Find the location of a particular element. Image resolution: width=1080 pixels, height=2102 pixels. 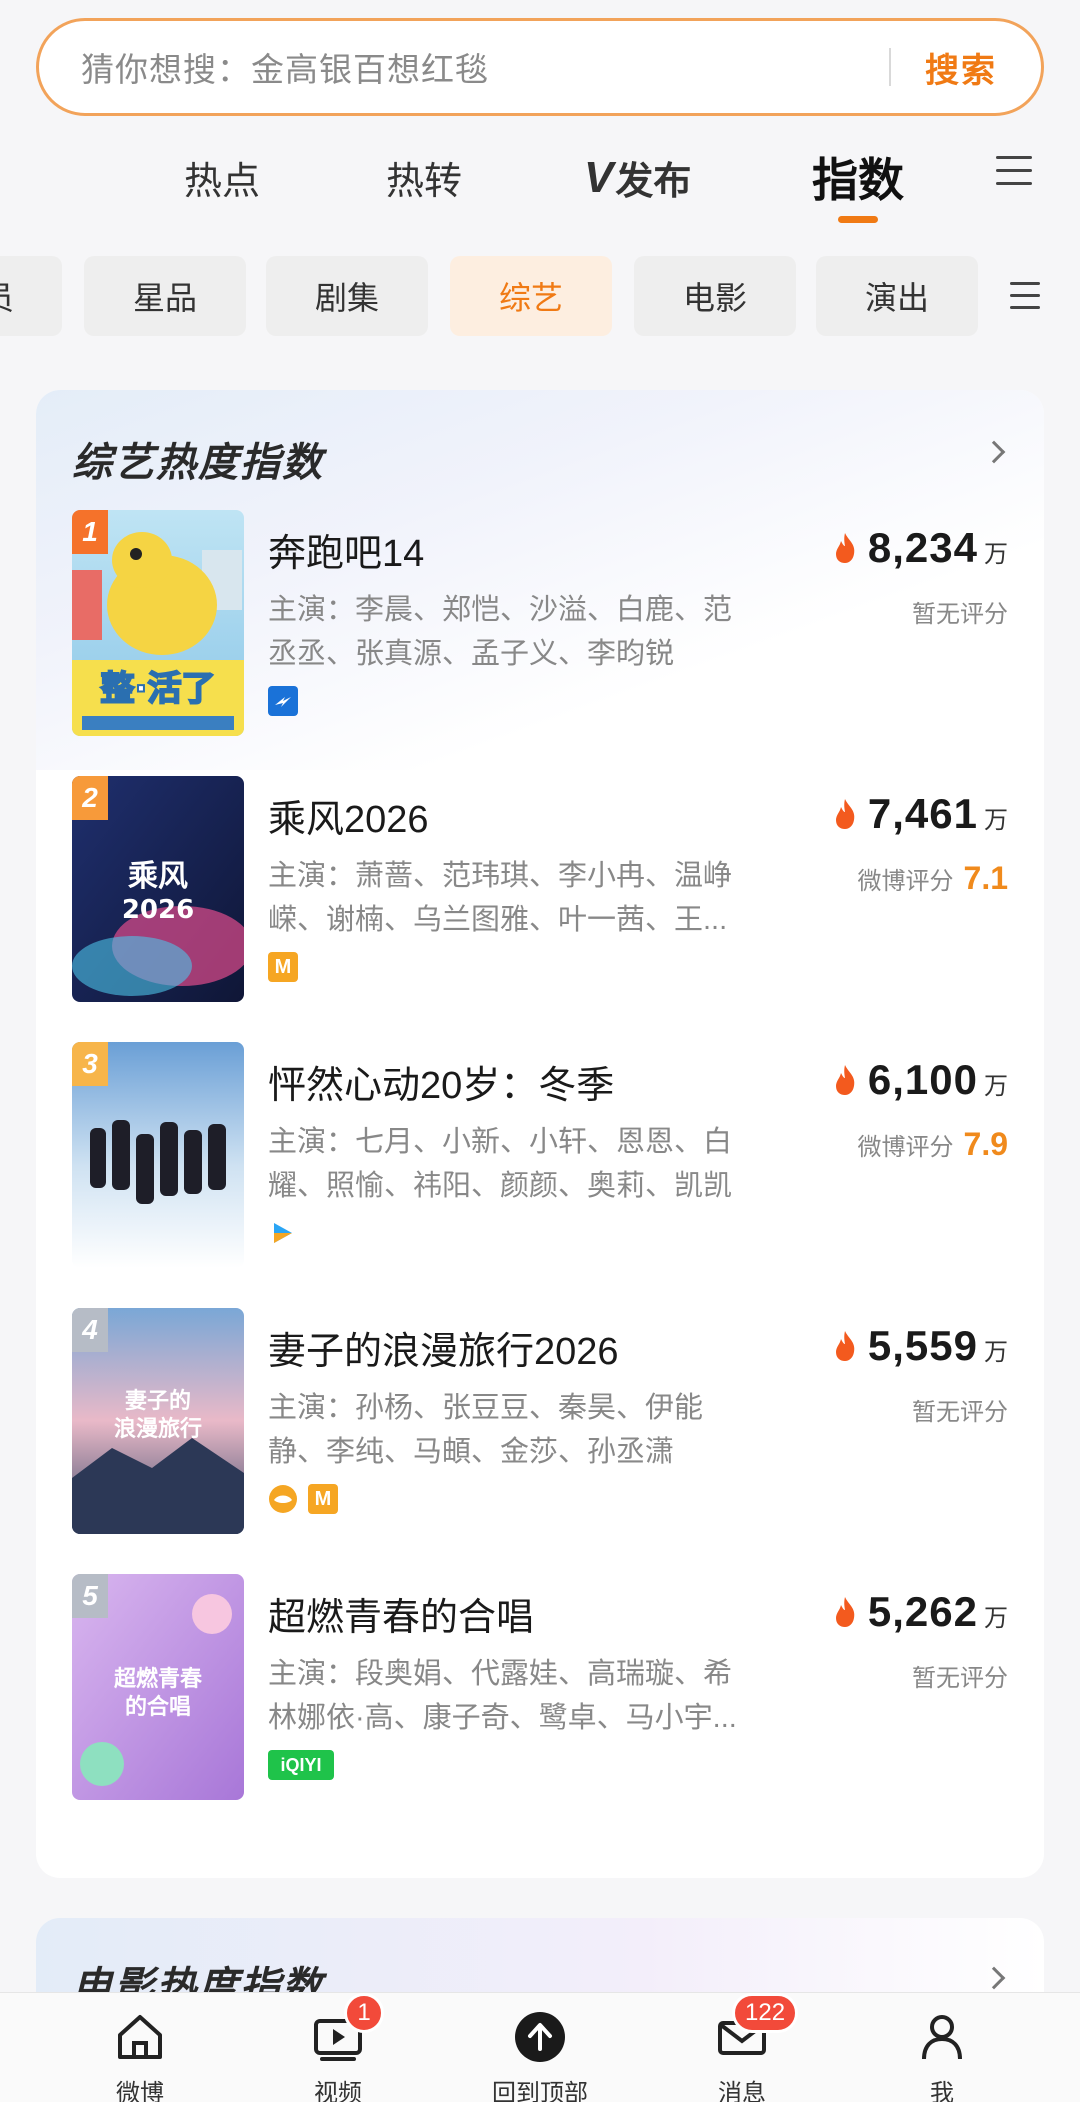

nav-back-to-top-label: 回到顶部 is located at coordinates (540, 2091).